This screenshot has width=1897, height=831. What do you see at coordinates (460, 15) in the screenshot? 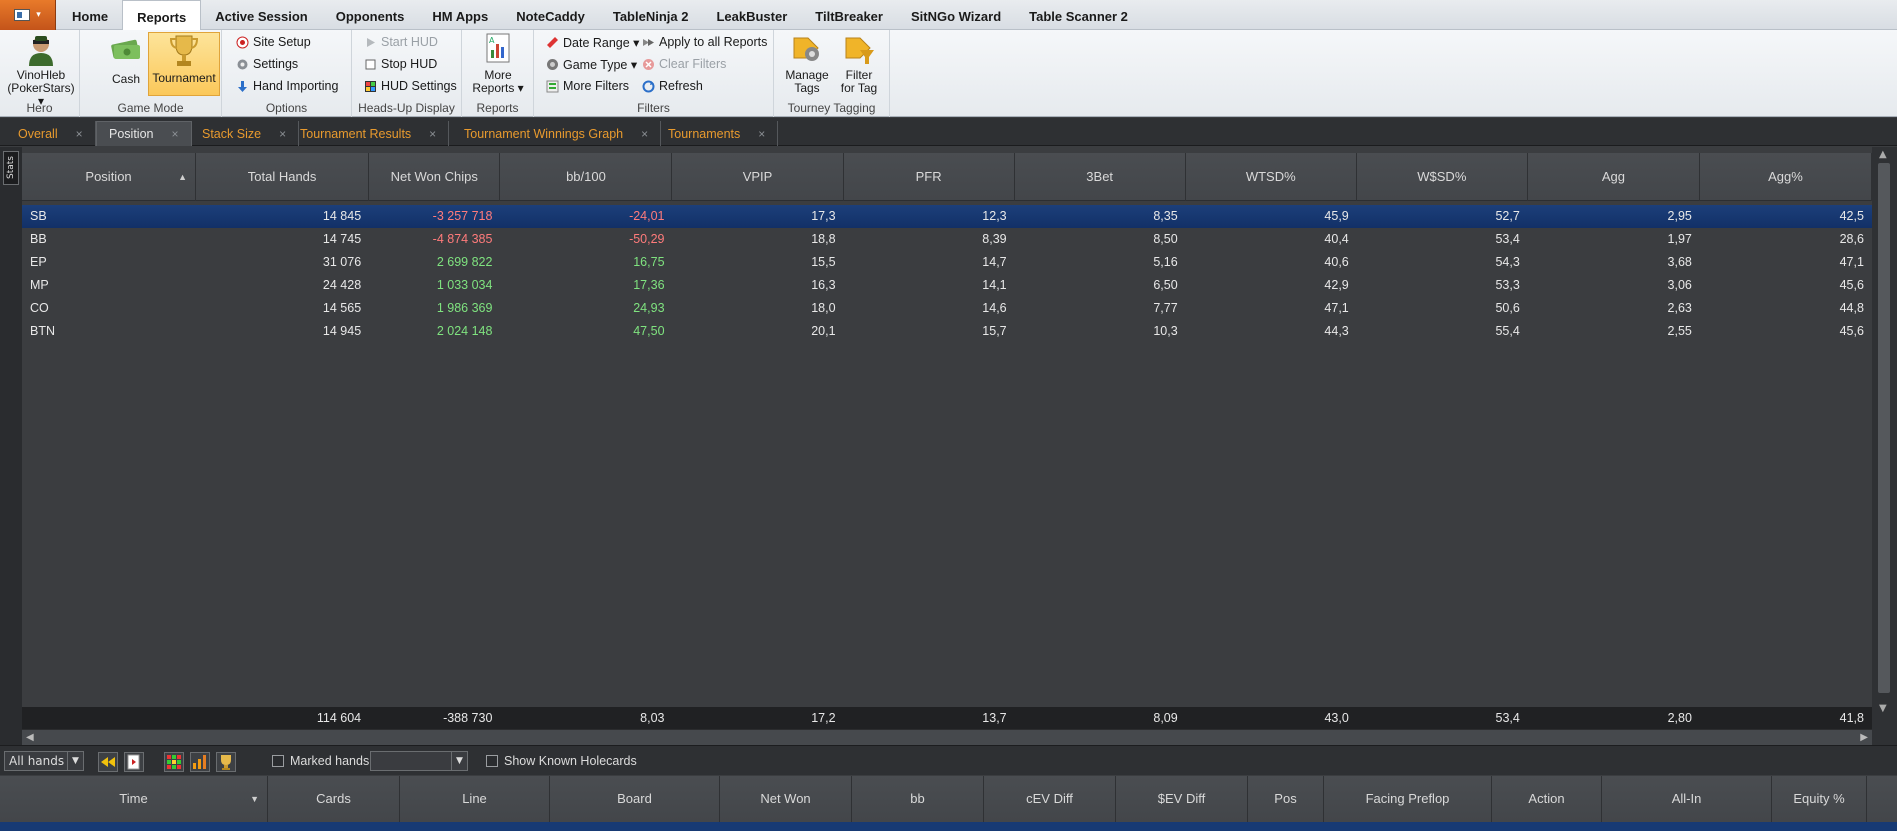
I see `menu-hm-apps: HM Apps` at bounding box center [460, 15].